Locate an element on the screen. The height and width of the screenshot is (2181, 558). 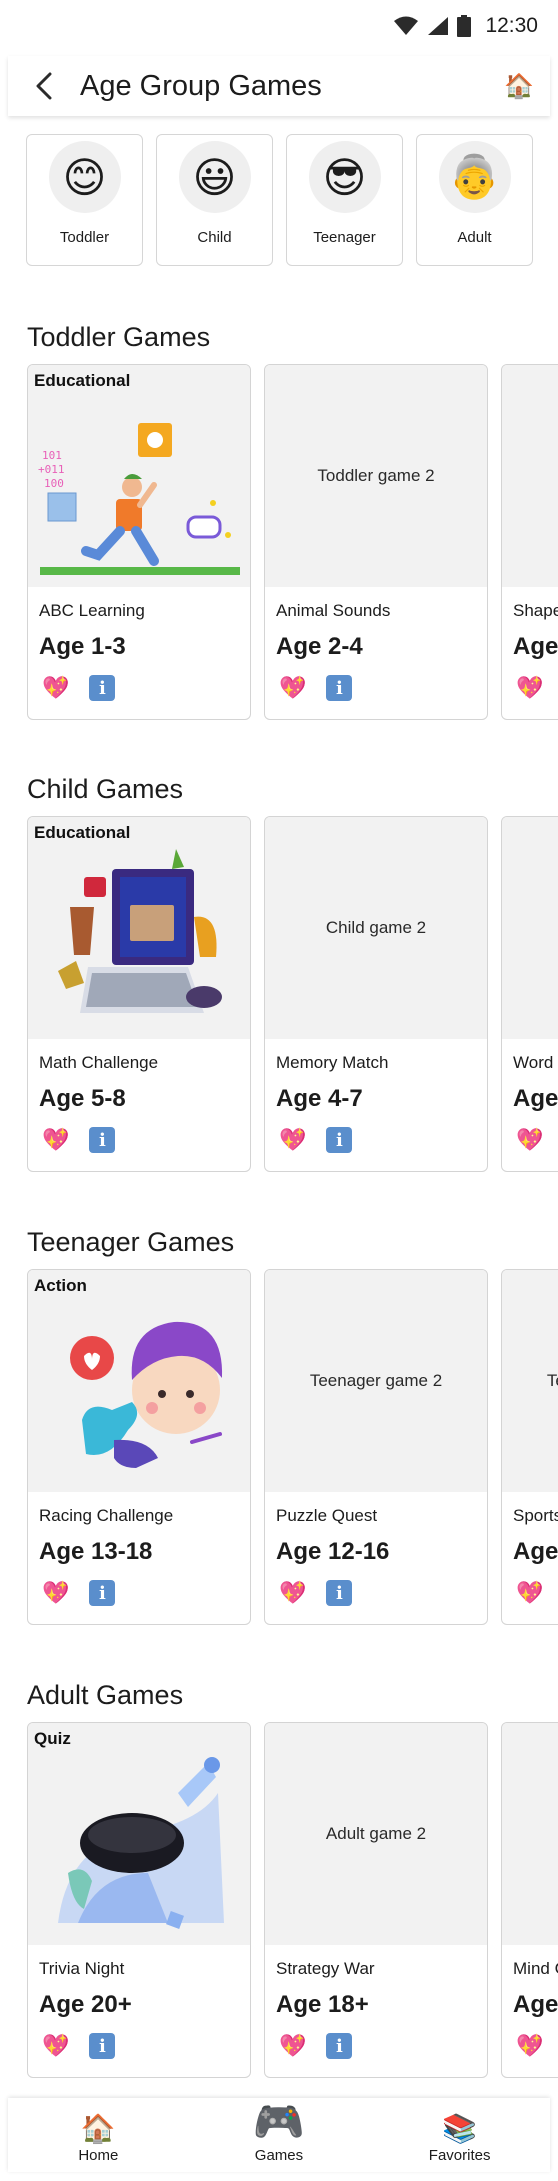
age-tile-label: Teenager is located at coordinates (344, 237).